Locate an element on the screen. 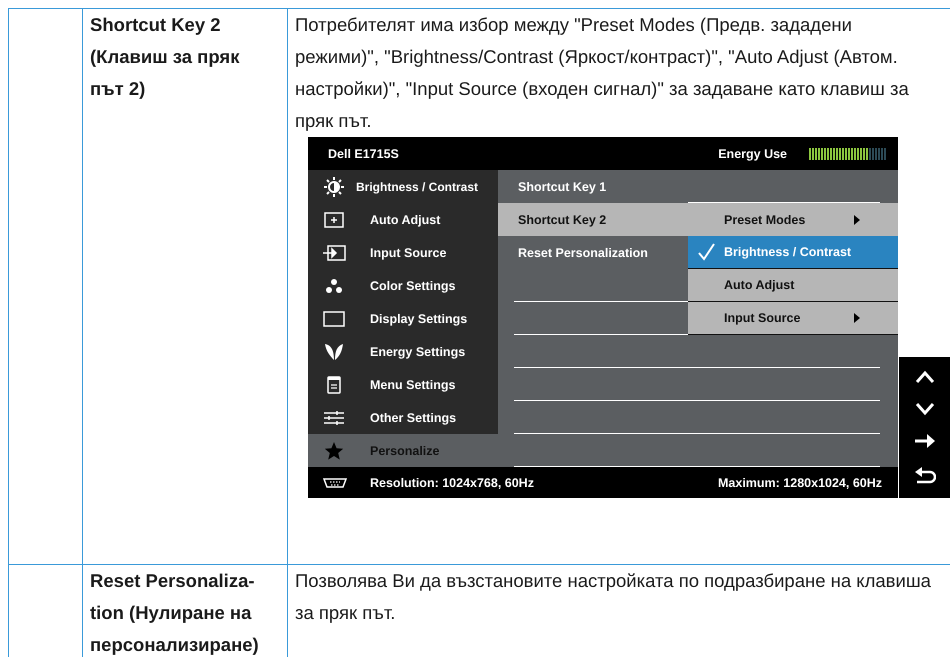 Image resolution: width=950 pixels, height=657 pixels. osd-menu-item: Menu Settings is located at coordinates (403, 384).